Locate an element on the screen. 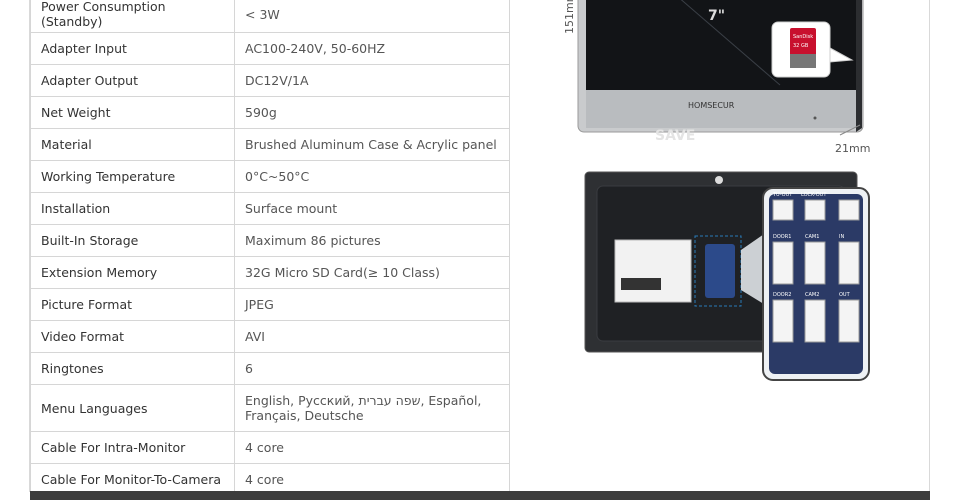  spec-label: Video Format is located at coordinates (132, 336).